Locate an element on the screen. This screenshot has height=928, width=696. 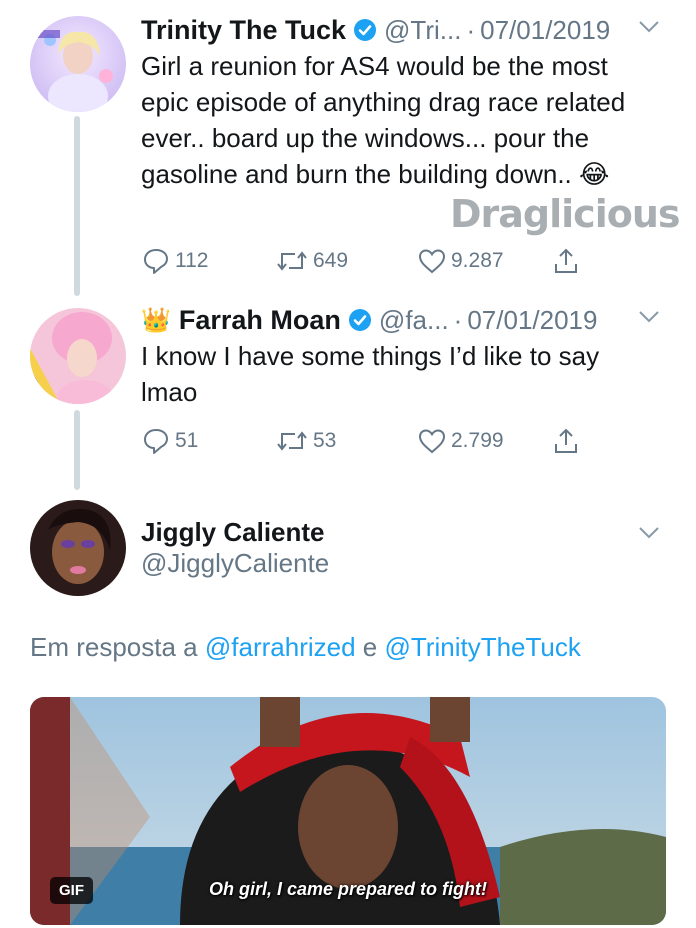
retweet-count: 53 is located at coordinates (325, 440).